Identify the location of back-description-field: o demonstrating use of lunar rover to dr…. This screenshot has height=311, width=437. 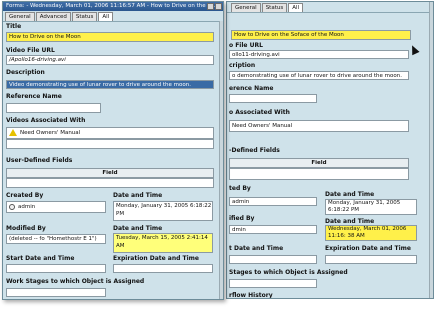
(319, 75).